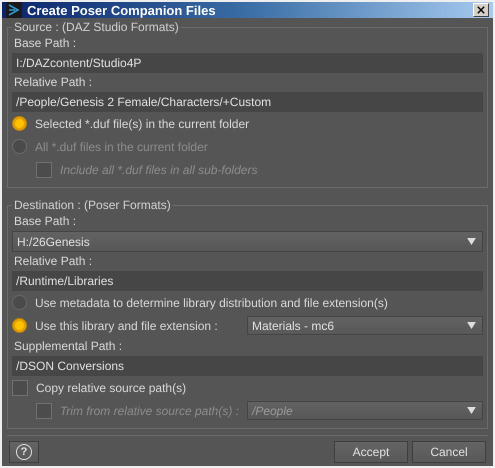 The height and width of the screenshot is (468, 495). I want to click on close-icon, so click(481, 10).